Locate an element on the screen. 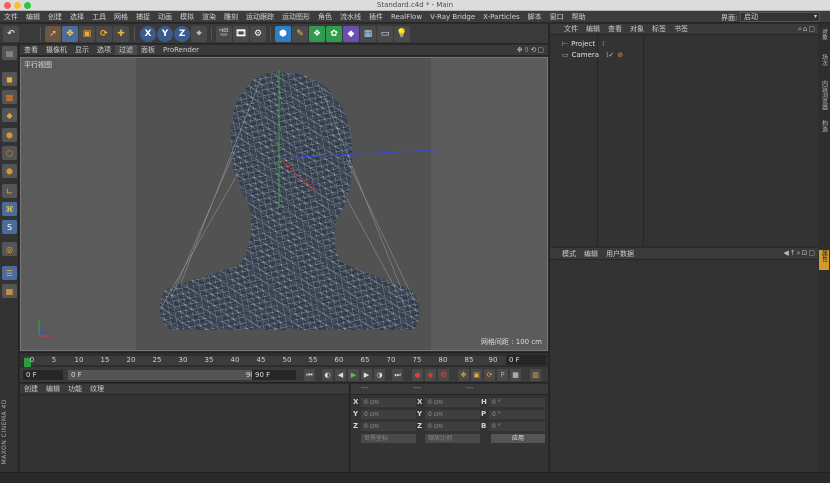 The width and height of the screenshot is (830, 483). position-y-field: 0 cm is located at coordinates (388, 414).